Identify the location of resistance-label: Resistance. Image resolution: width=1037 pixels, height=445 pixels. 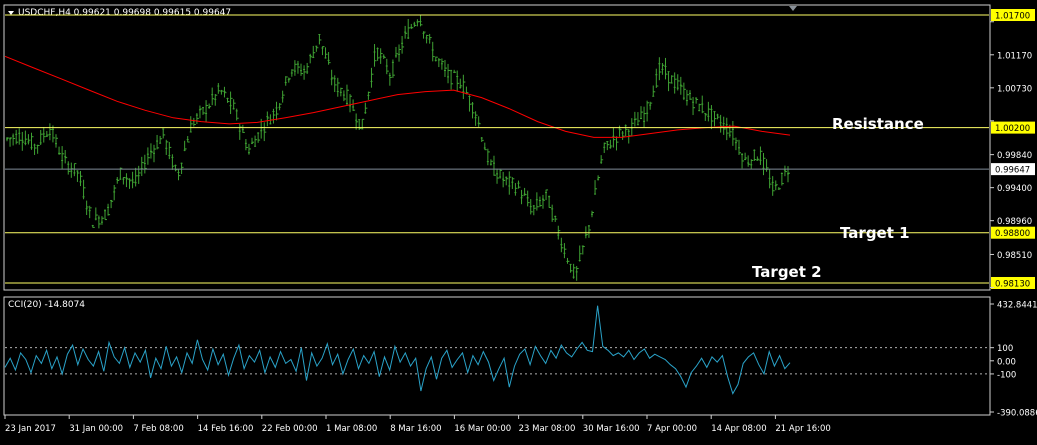
(878, 124).